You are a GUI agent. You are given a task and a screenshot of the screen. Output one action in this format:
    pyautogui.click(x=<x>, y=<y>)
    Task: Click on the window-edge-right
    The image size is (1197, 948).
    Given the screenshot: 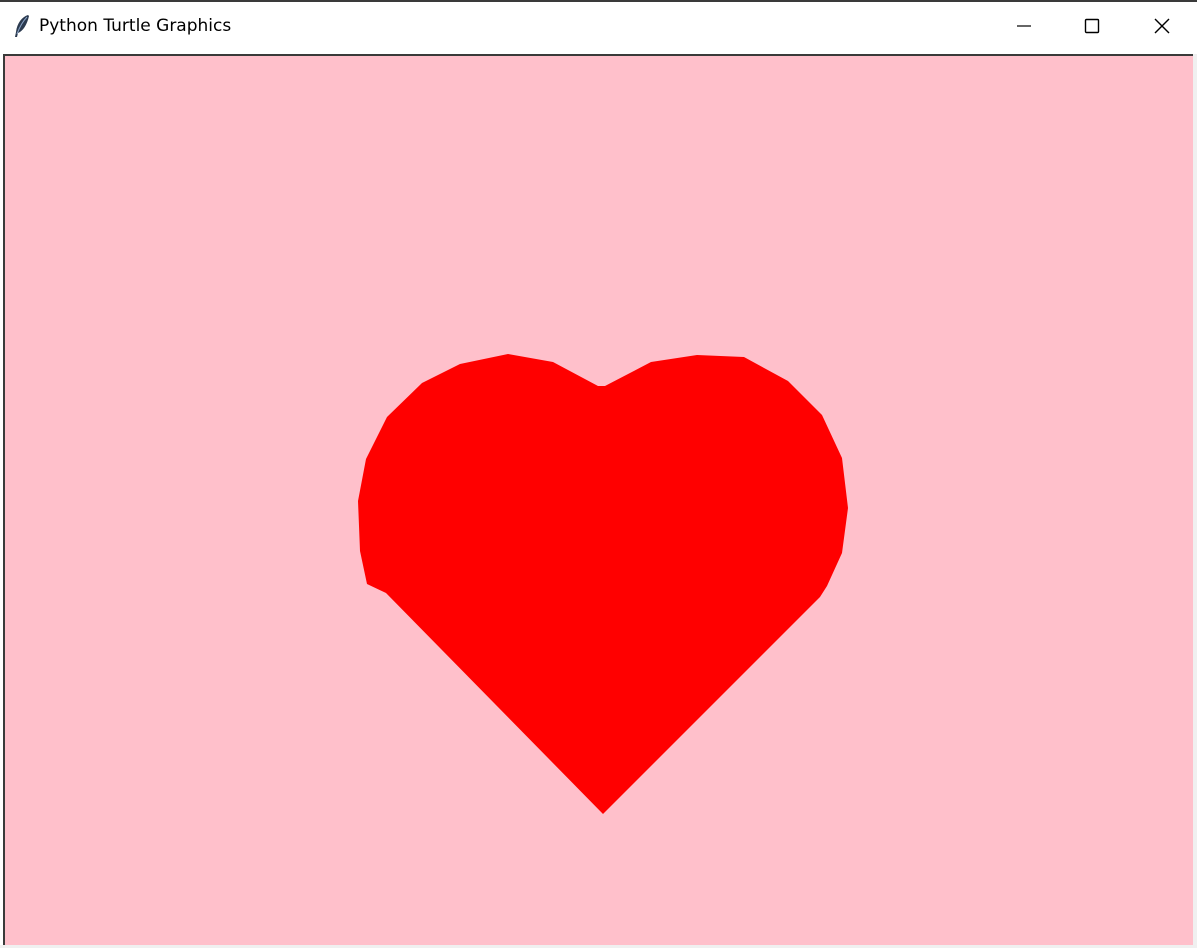 What is the action you would take?
    pyautogui.click(x=1195, y=501)
    